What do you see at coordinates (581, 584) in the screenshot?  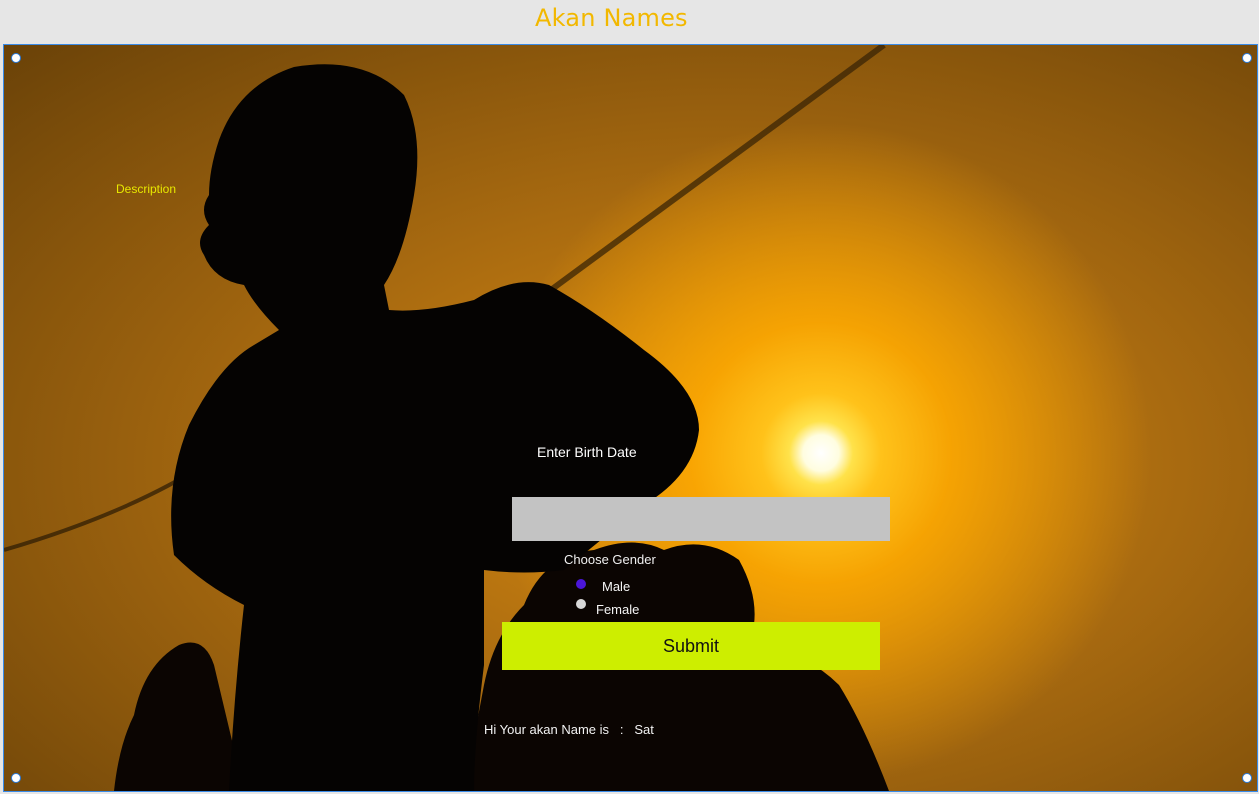 I see `male-radio` at bounding box center [581, 584].